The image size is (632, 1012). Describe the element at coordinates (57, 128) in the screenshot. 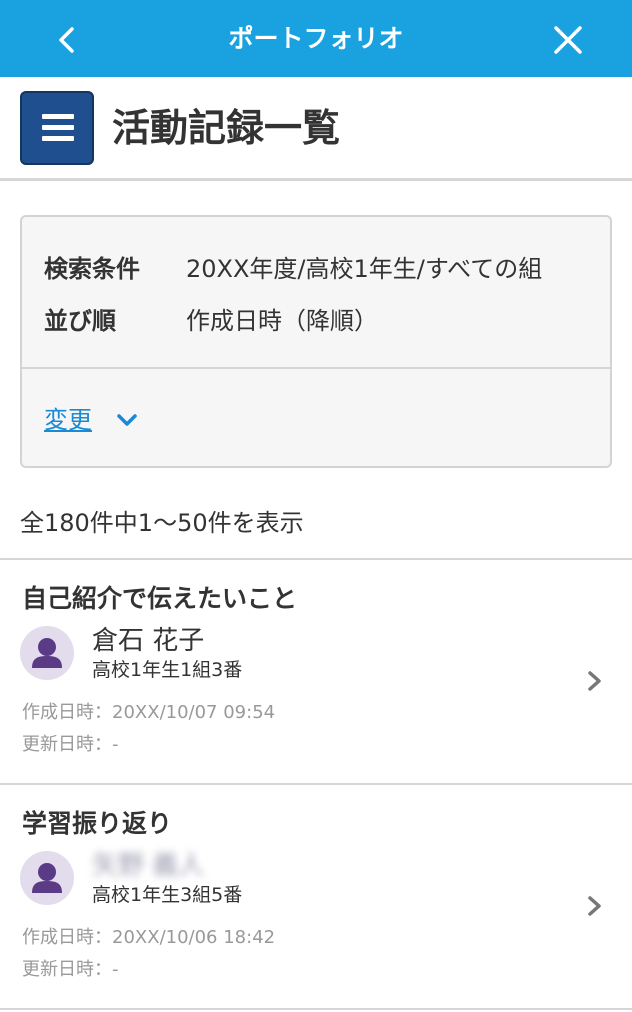

I see `menu-button` at that location.